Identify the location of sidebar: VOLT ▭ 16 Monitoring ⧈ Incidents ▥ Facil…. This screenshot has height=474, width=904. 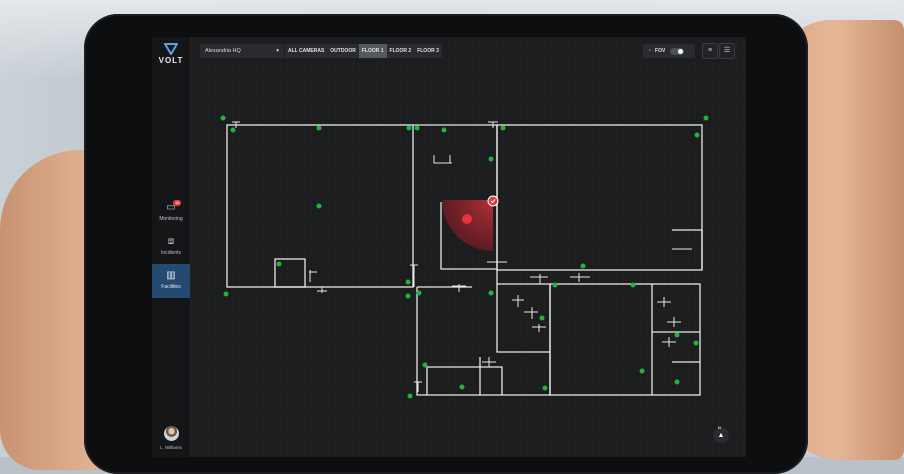
(171, 247).